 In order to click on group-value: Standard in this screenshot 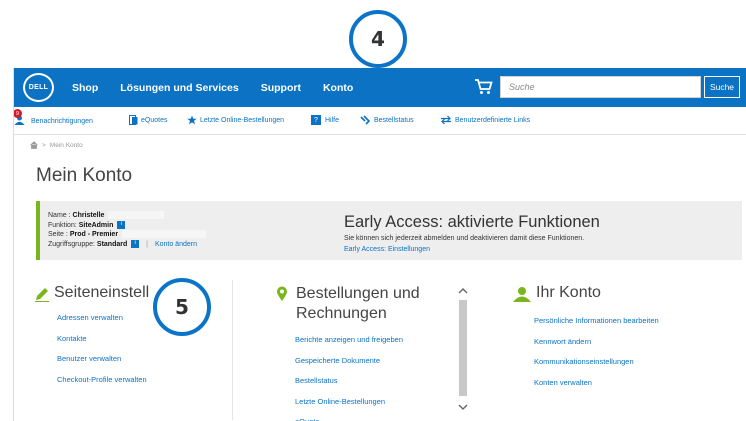, I will do `click(112, 244)`.